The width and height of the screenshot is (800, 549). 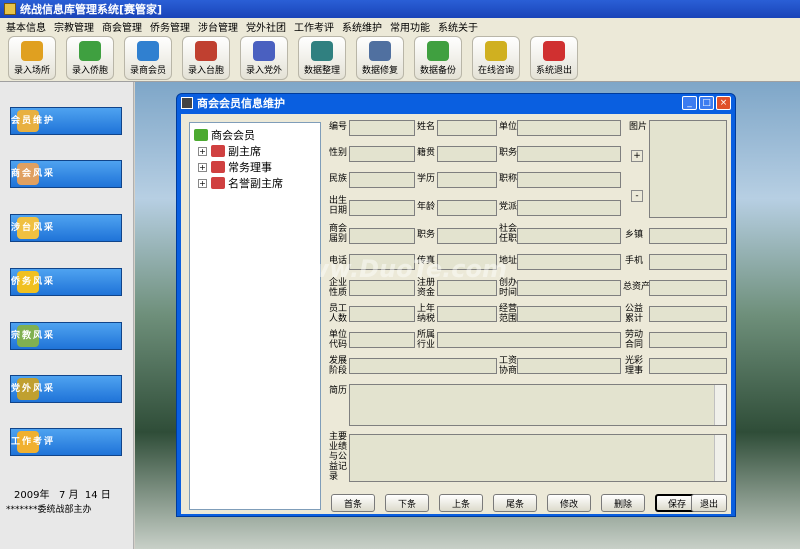 What do you see at coordinates (122, 26) in the screenshot?
I see `menu-item: 商会管理` at bounding box center [122, 26].